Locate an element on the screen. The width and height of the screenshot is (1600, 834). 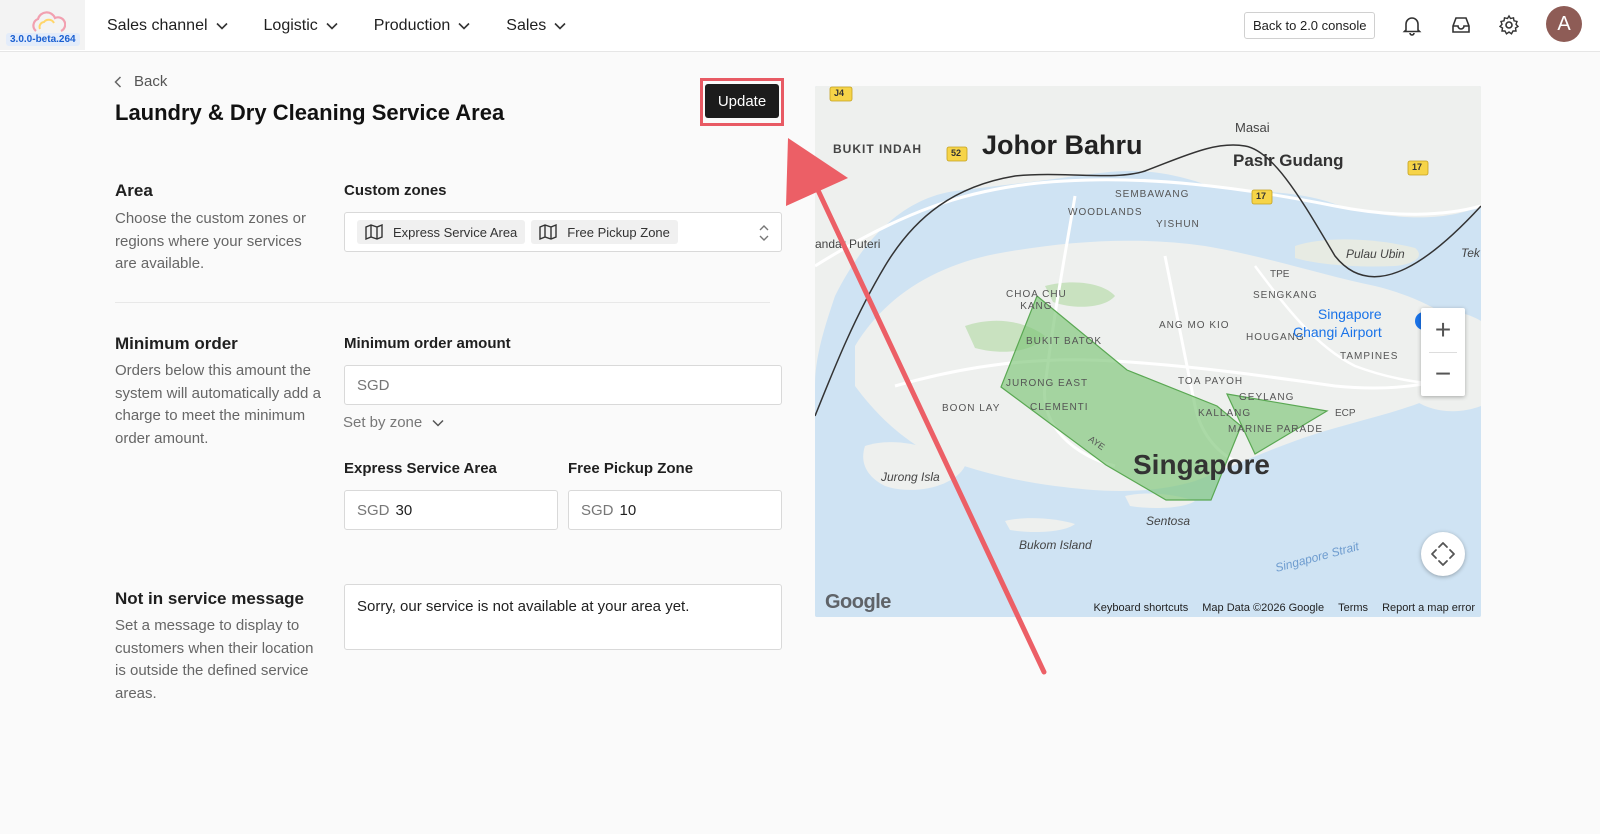
terms-link: Terms is located at coordinates (1353, 608).